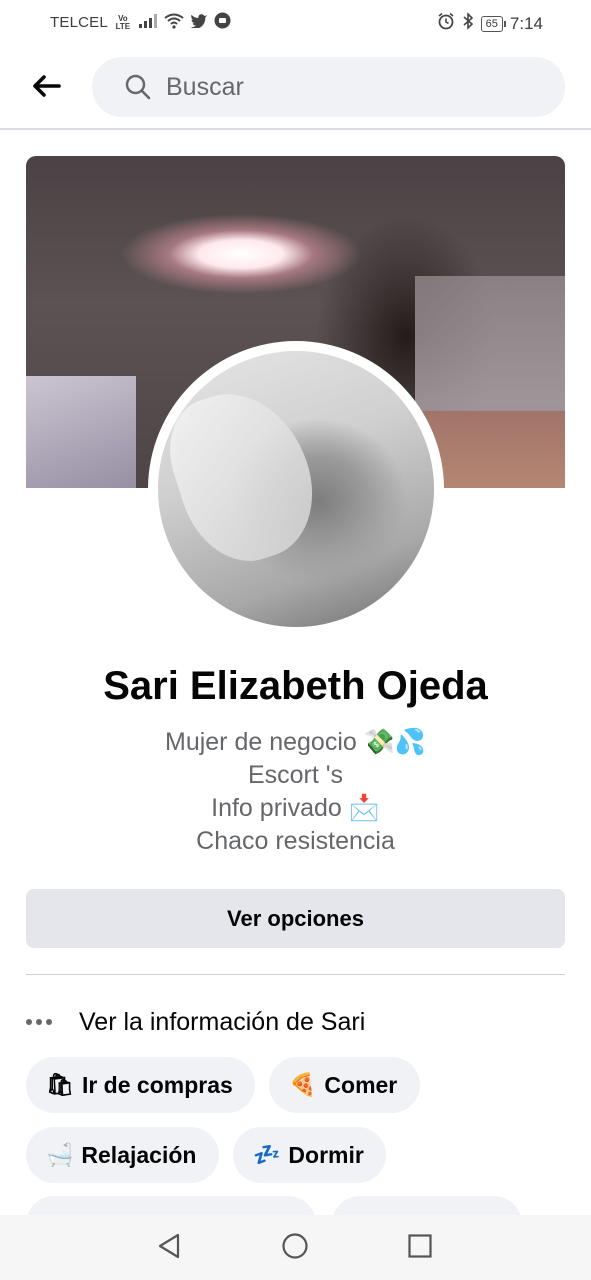  I want to click on chip-label: Relajación, so click(139, 1154).